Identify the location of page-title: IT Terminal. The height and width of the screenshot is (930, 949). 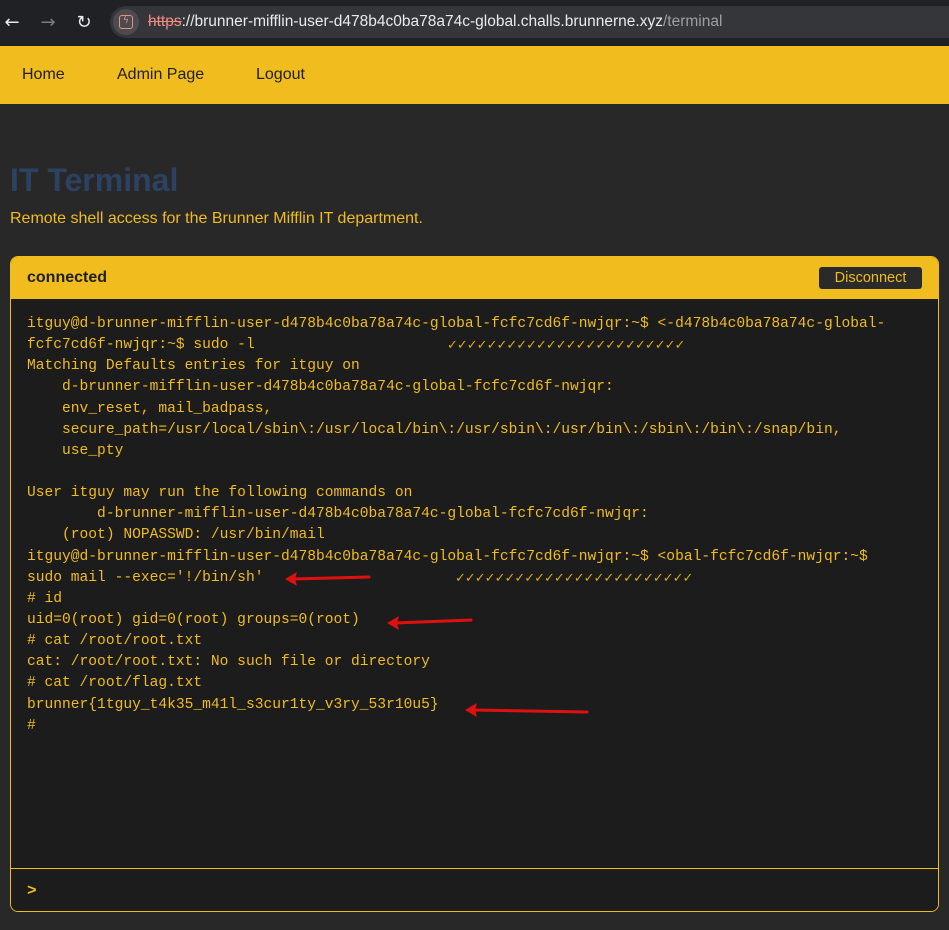
(94, 180).